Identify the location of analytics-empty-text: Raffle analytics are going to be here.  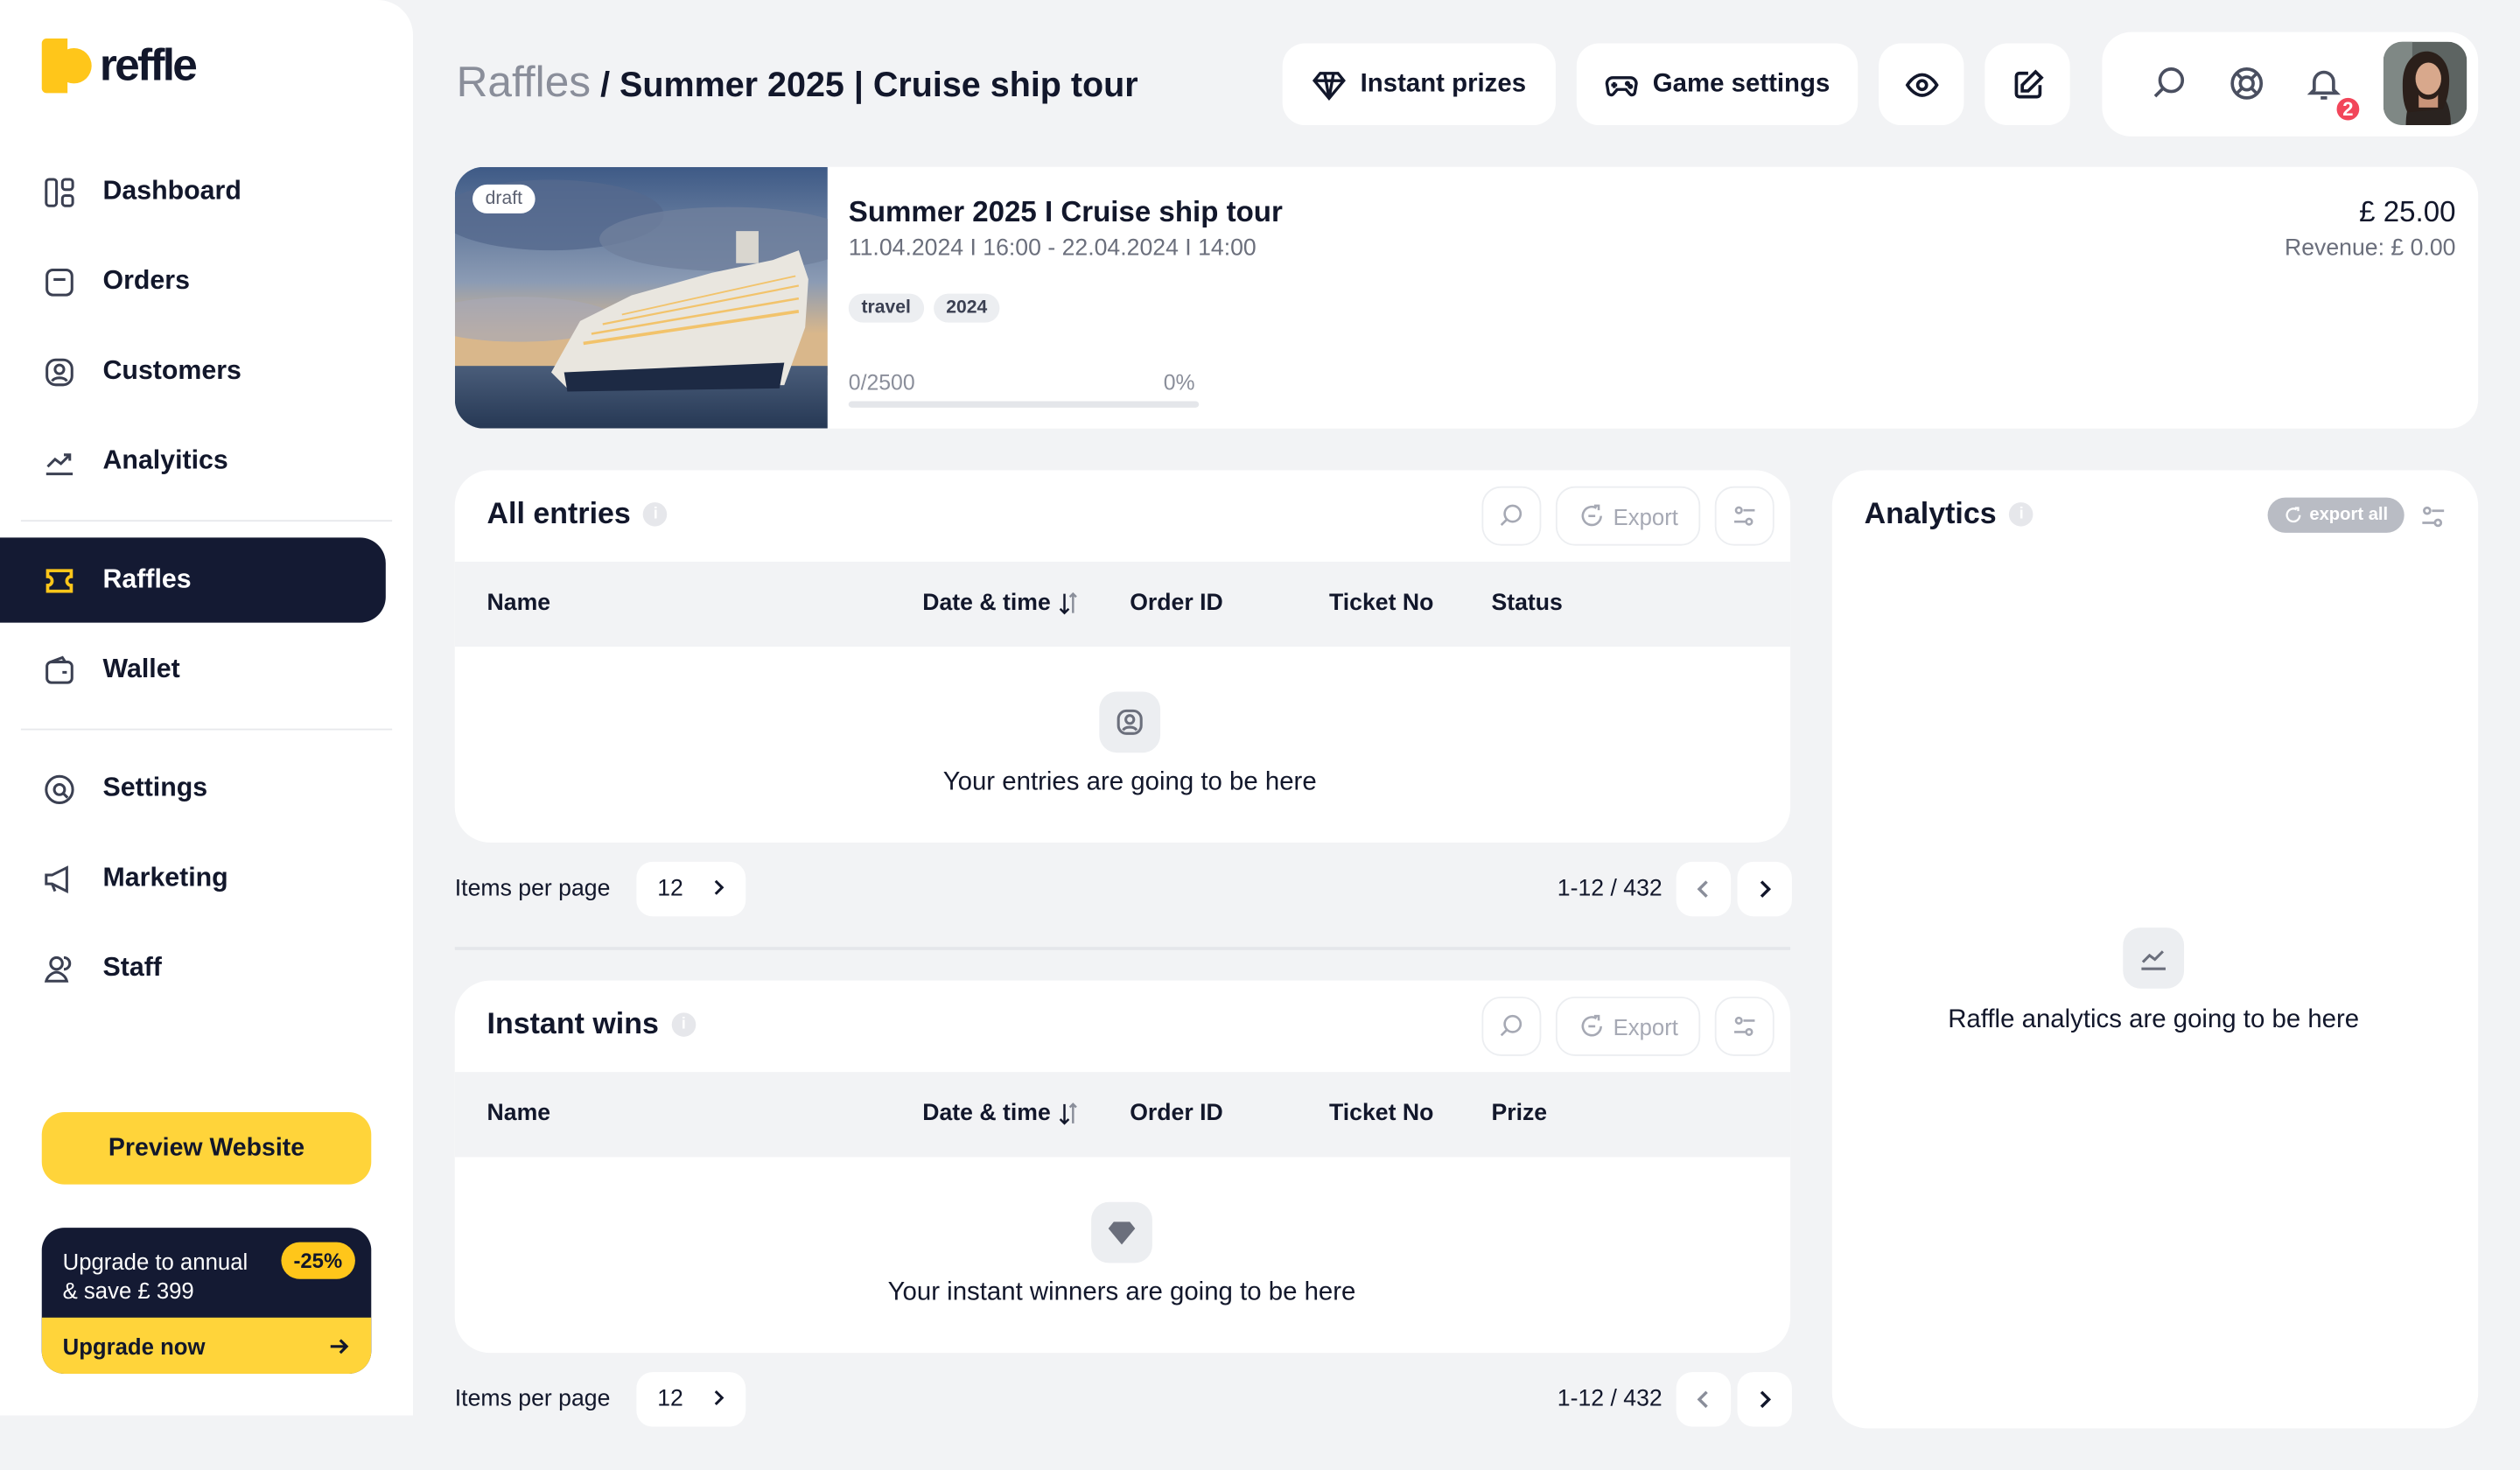
(2154, 1019).